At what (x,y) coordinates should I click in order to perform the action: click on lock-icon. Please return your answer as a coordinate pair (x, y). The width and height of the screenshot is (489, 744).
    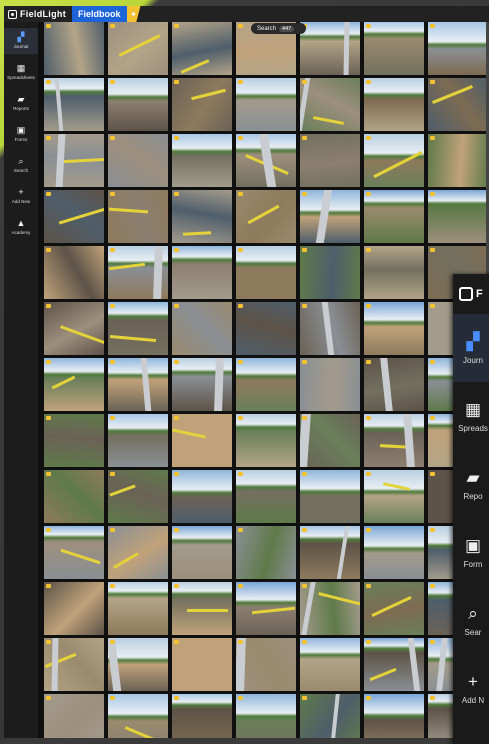
    Looking at the image, I should click on (112, 250).